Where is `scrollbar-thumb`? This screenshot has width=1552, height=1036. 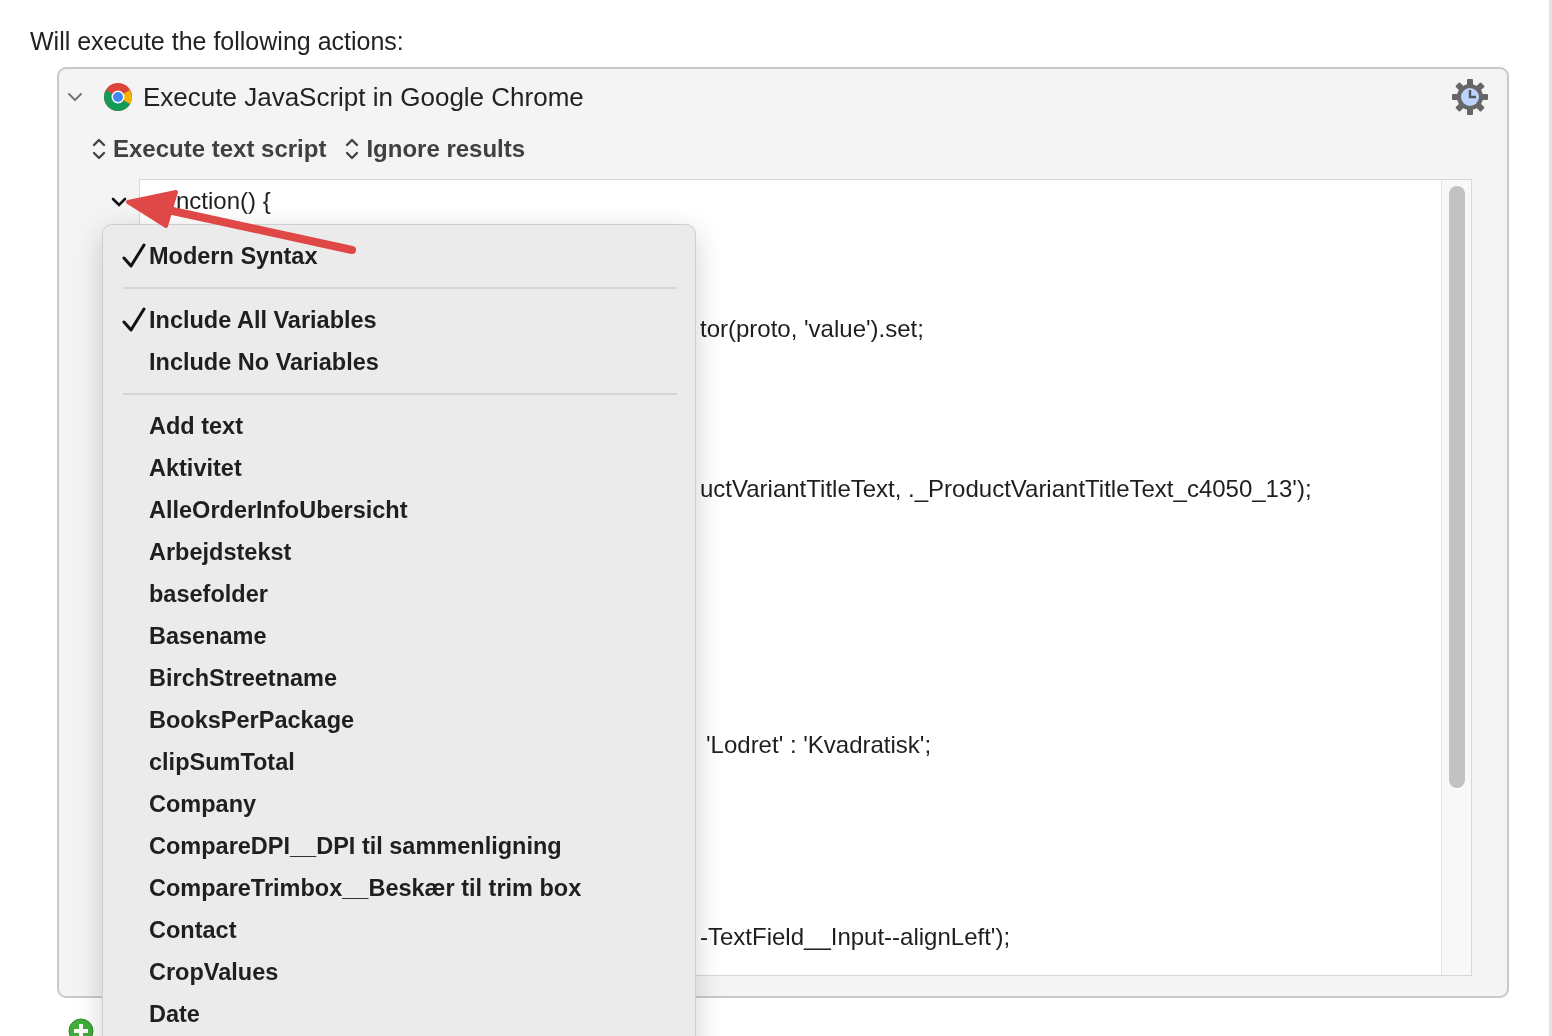 scrollbar-thumb is located at coordinates (1457, 487).